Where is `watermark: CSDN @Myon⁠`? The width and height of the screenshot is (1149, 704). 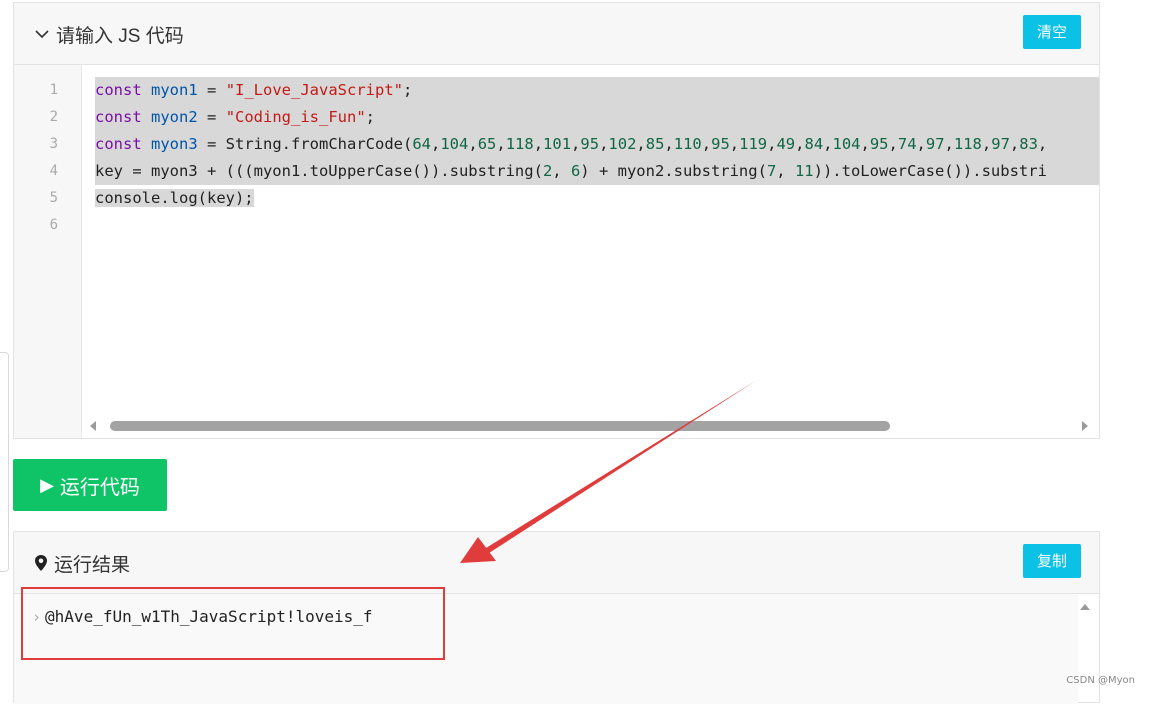
watermark: CSDN @Myon⁠ is located at coordinates (1100, 680).